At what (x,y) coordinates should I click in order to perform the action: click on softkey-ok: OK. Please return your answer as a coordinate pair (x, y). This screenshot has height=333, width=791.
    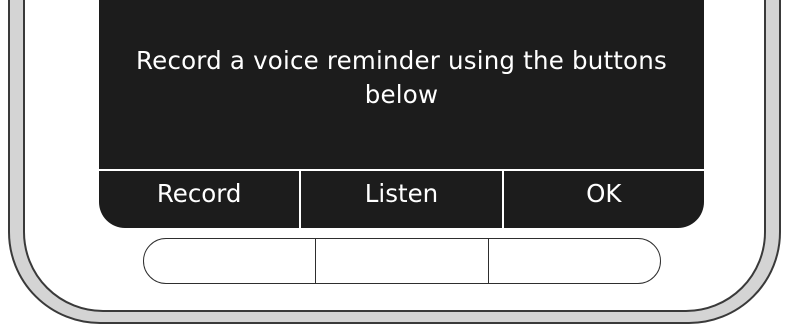
    Looking at the image, I should click on (602, 199).